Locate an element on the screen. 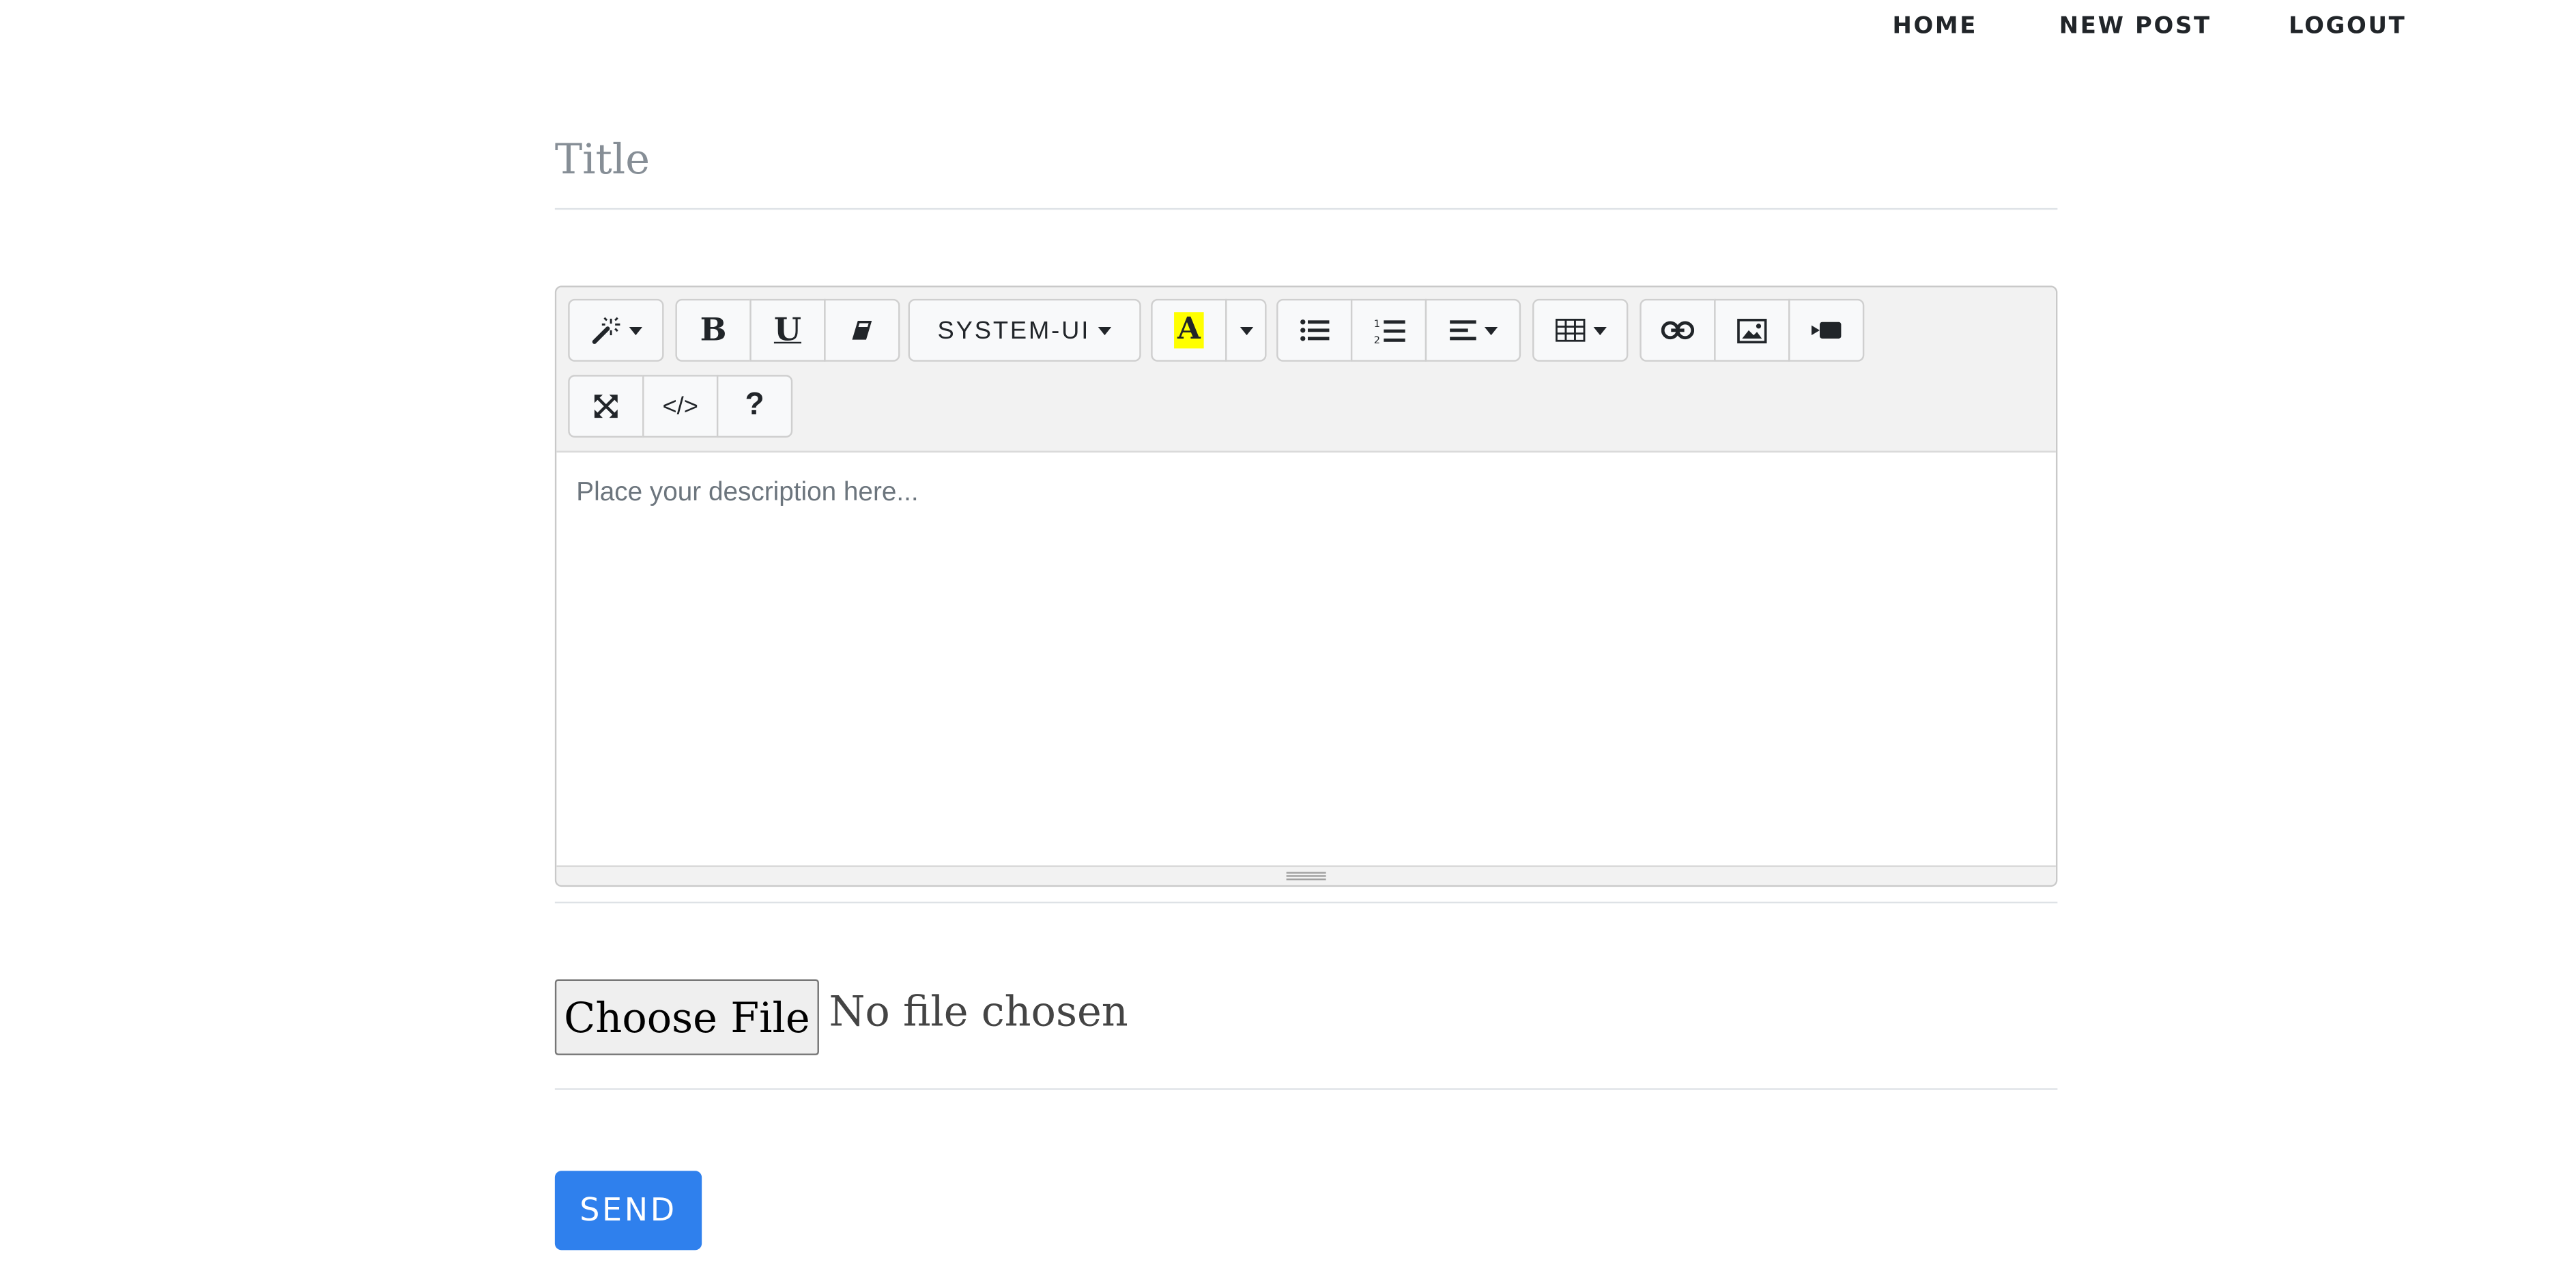  paragraph-group: 12 is located at coordinates (1398, 330).